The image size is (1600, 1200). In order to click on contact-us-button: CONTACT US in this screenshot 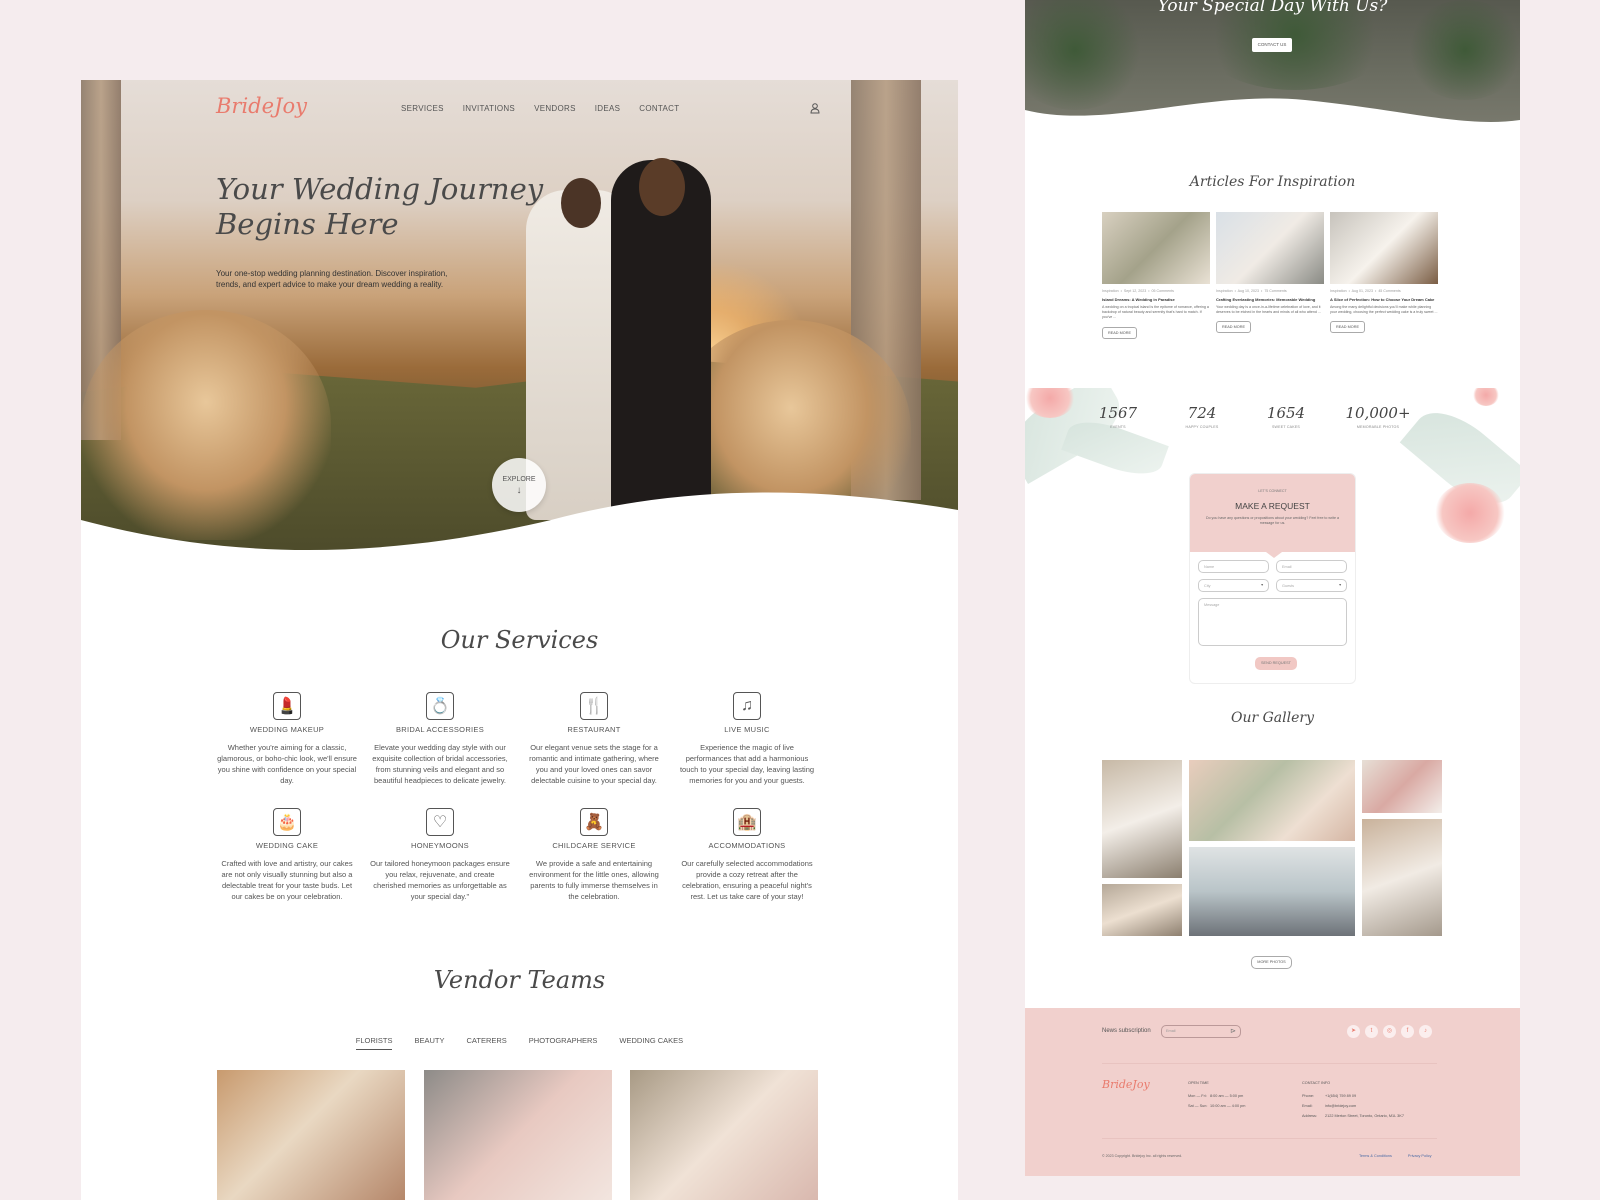, I will do `click(1272, 45)`.